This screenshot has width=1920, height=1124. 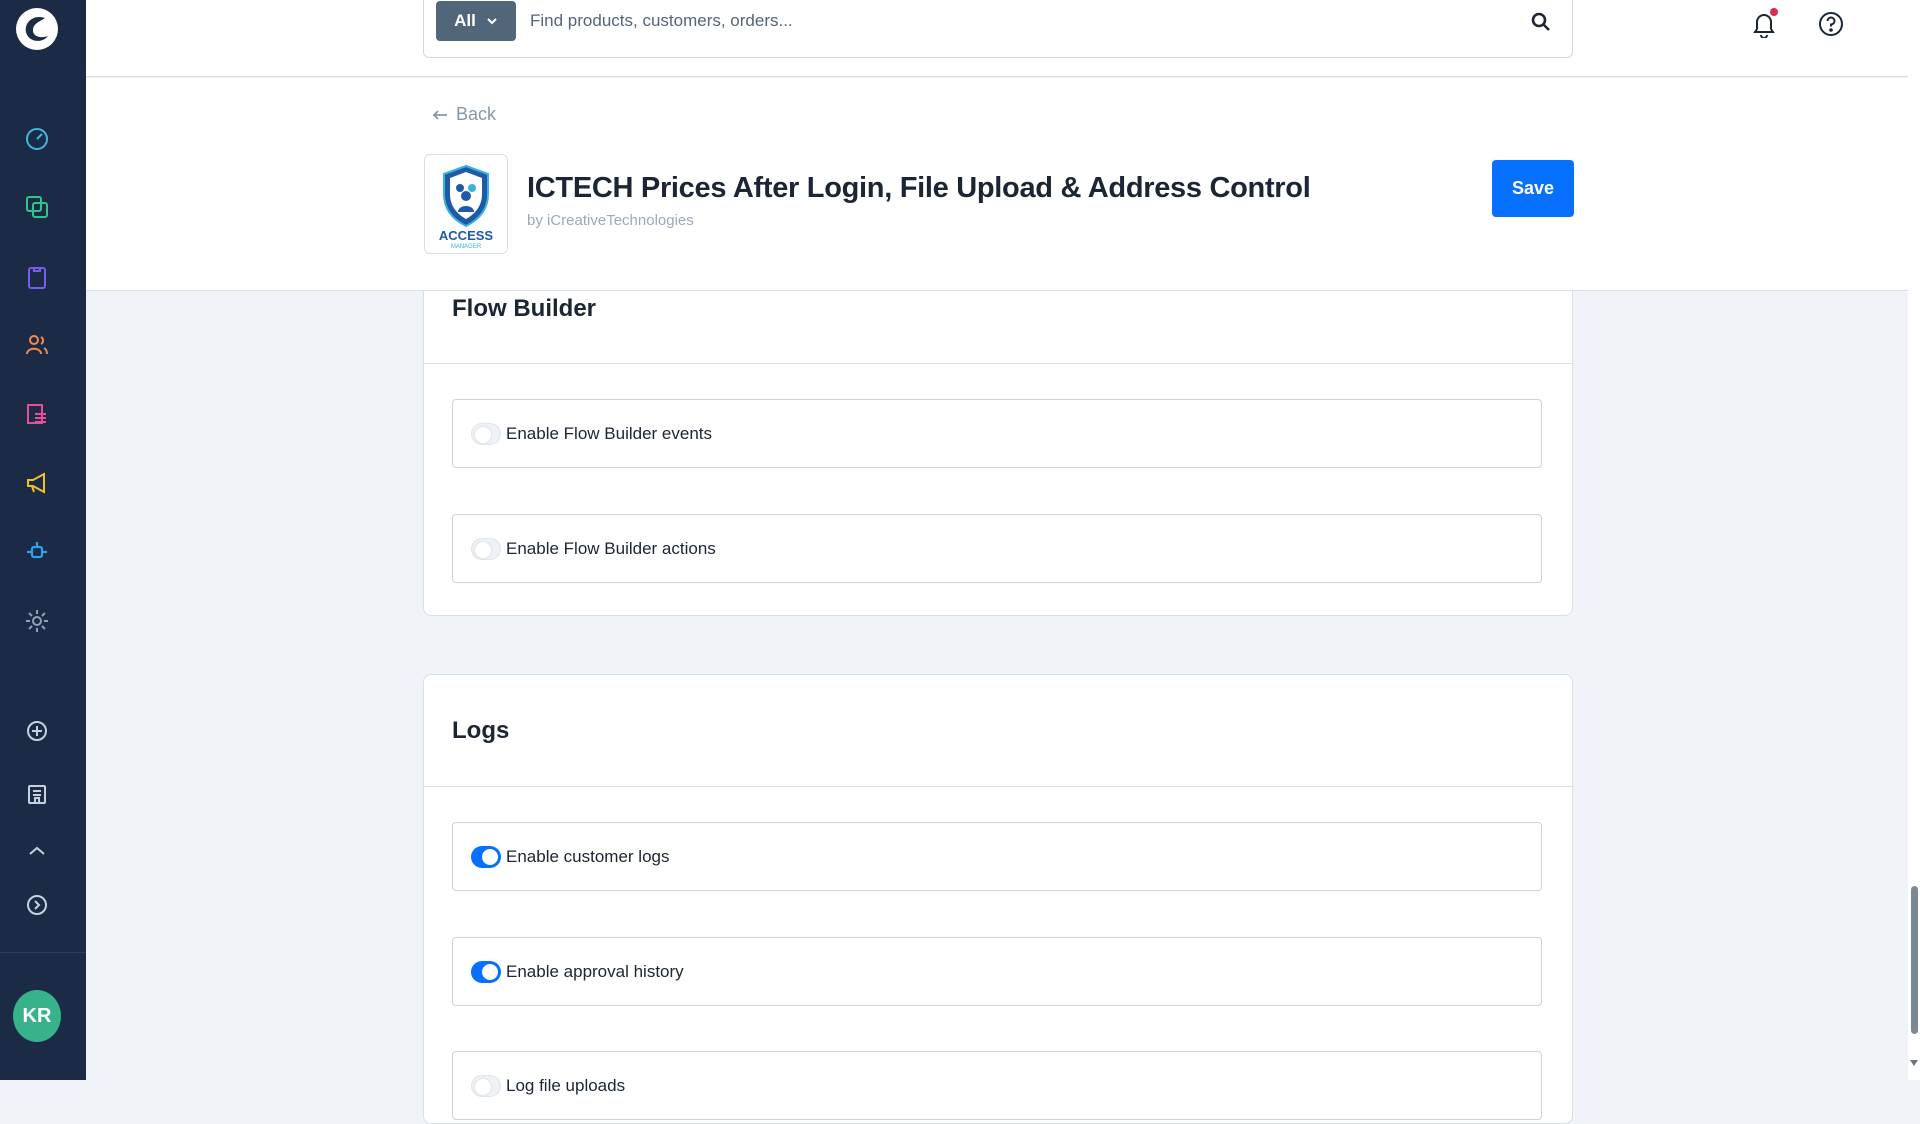 I want to click on page-scrollbar, so click(x=1914, y=540).